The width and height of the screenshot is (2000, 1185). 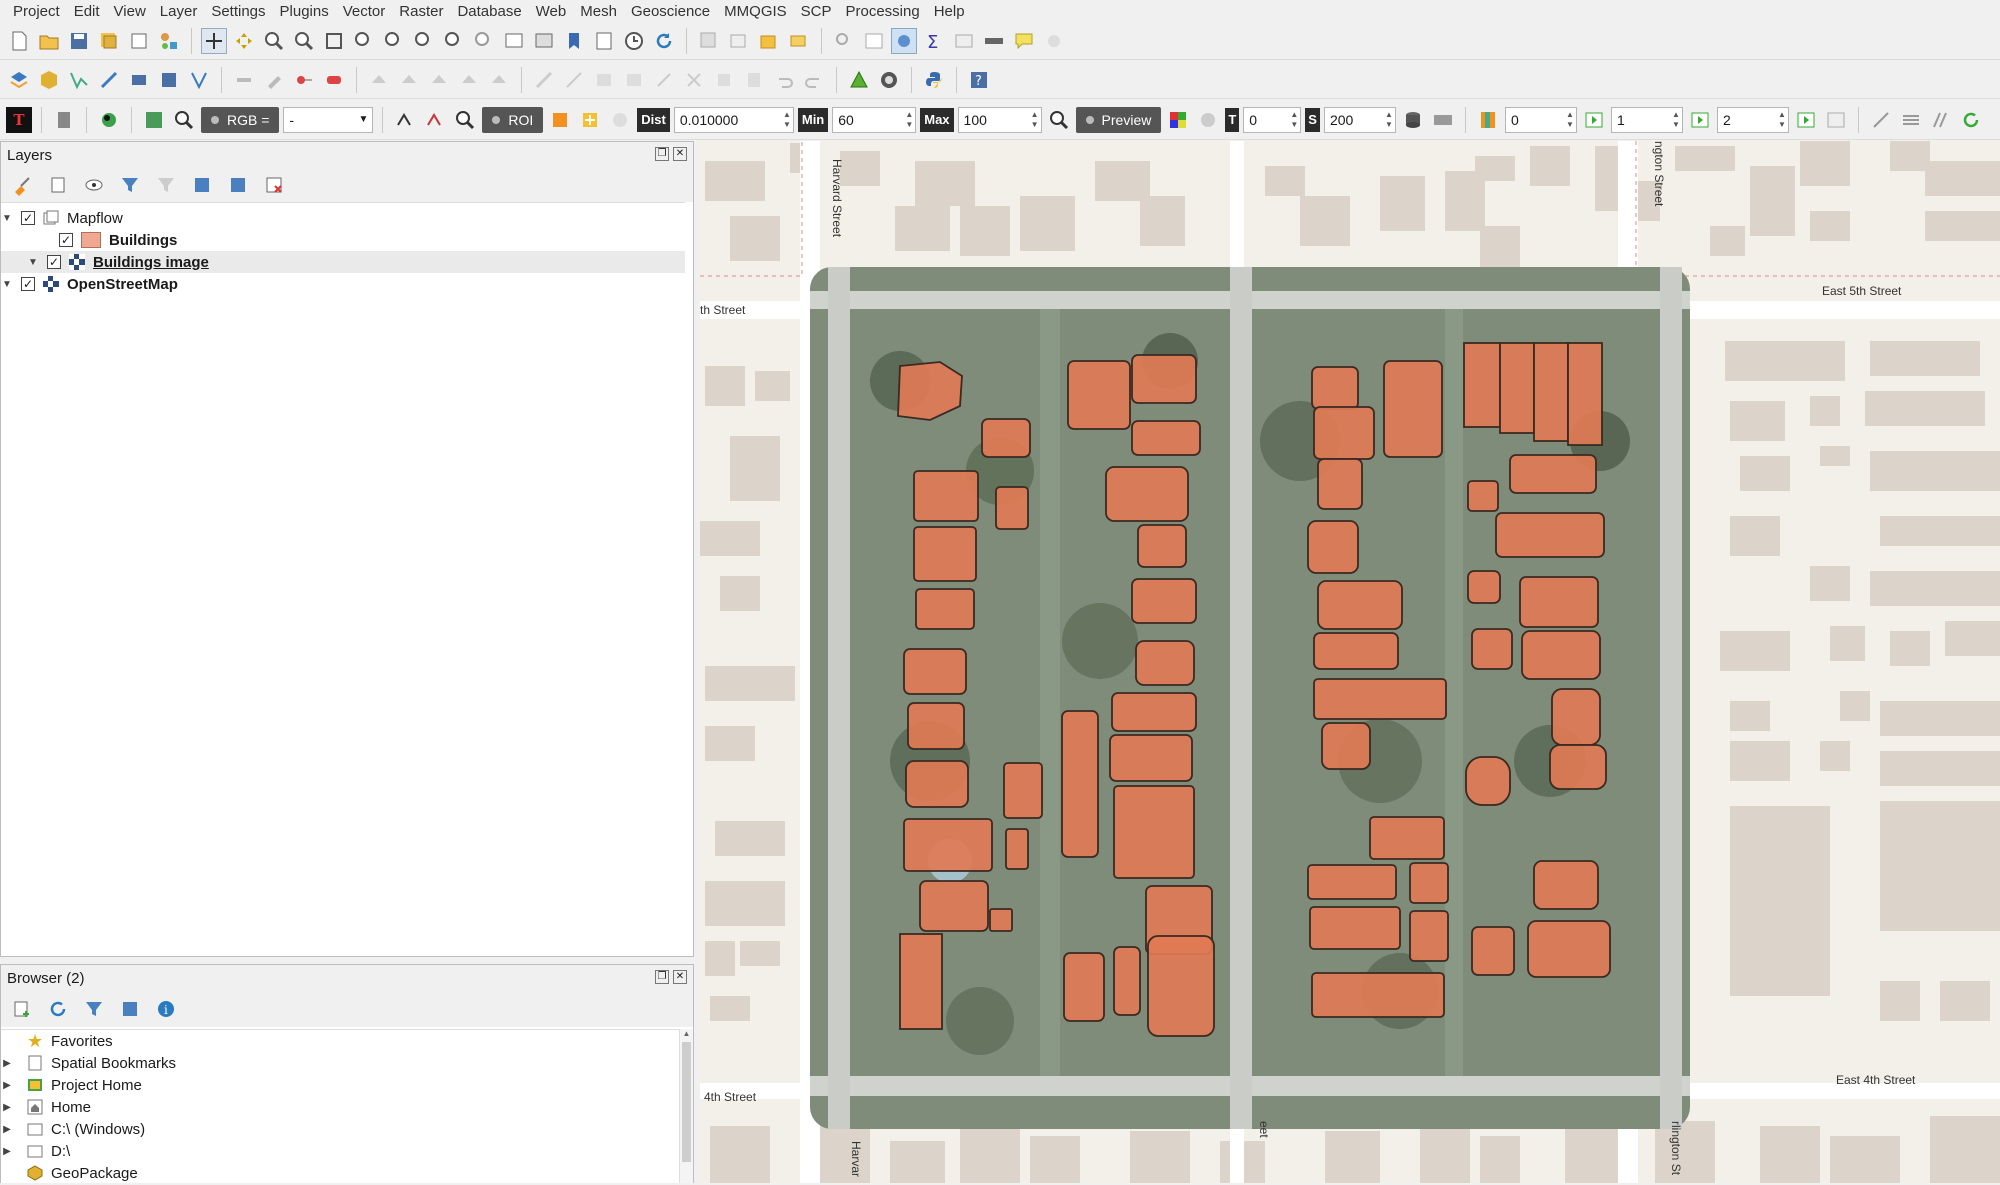 I want to click on band-next-icon, so click(x=1594, y=120).